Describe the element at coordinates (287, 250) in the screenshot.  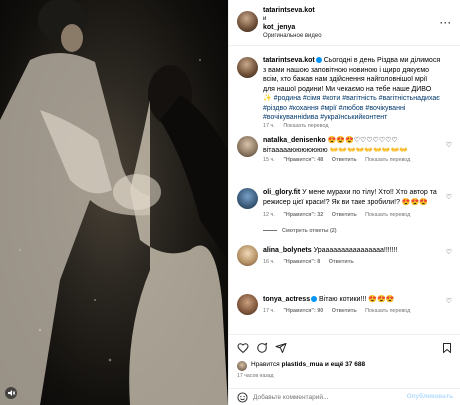
I see `comment-username: alina_bolynets` at that location.